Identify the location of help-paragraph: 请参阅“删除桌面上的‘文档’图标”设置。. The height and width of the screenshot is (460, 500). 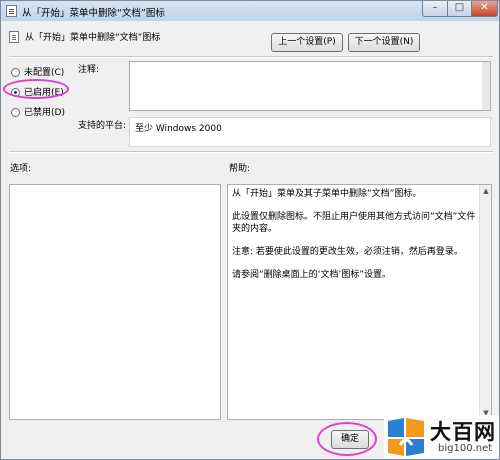
(312, 275).